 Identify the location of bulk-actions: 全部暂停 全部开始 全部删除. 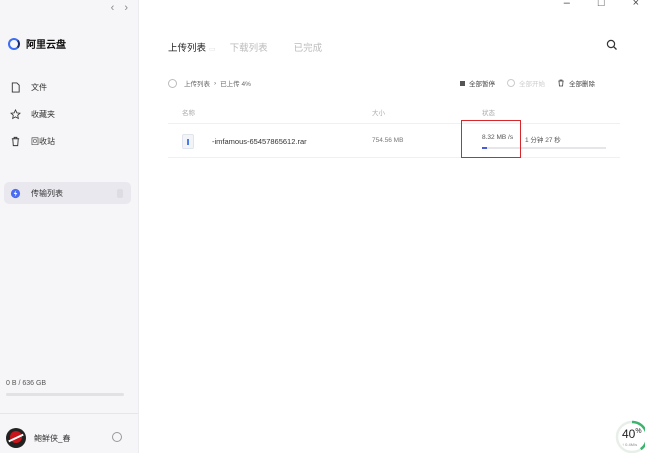
(527, 83).